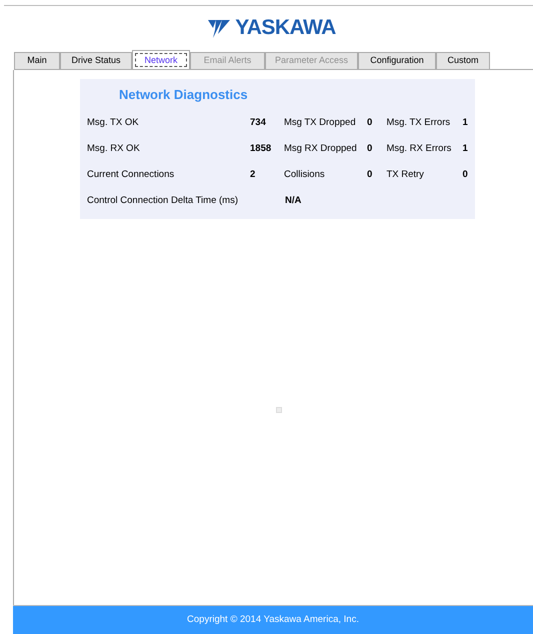 The width and height of the screenshot is (533, 634). Describe the element at coordinates (113, 123) in the screenshot. I see `field-label: Msg. TX OK` at that location.